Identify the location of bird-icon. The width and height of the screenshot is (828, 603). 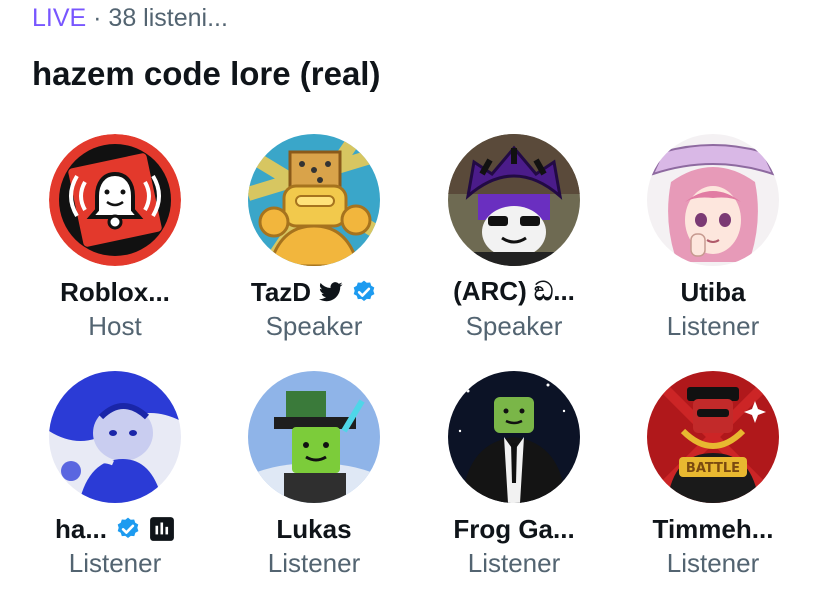
(331, 292).